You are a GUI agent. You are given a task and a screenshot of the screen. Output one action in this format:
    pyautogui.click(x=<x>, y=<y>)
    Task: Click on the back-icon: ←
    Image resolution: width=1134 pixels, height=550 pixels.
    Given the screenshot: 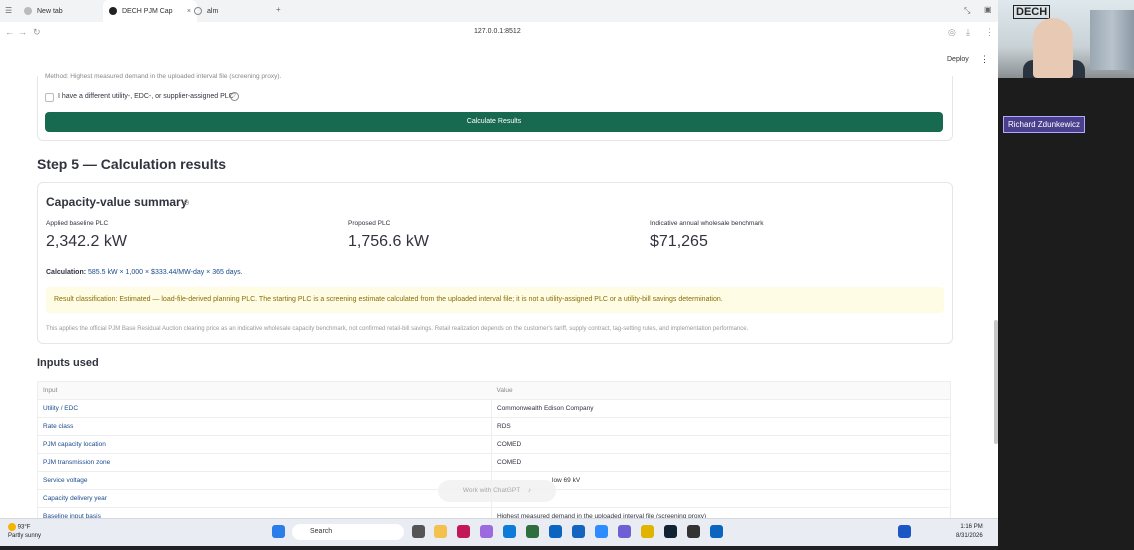 What is the action you would take?
    pyautogui.click(x=9, y=32)
    